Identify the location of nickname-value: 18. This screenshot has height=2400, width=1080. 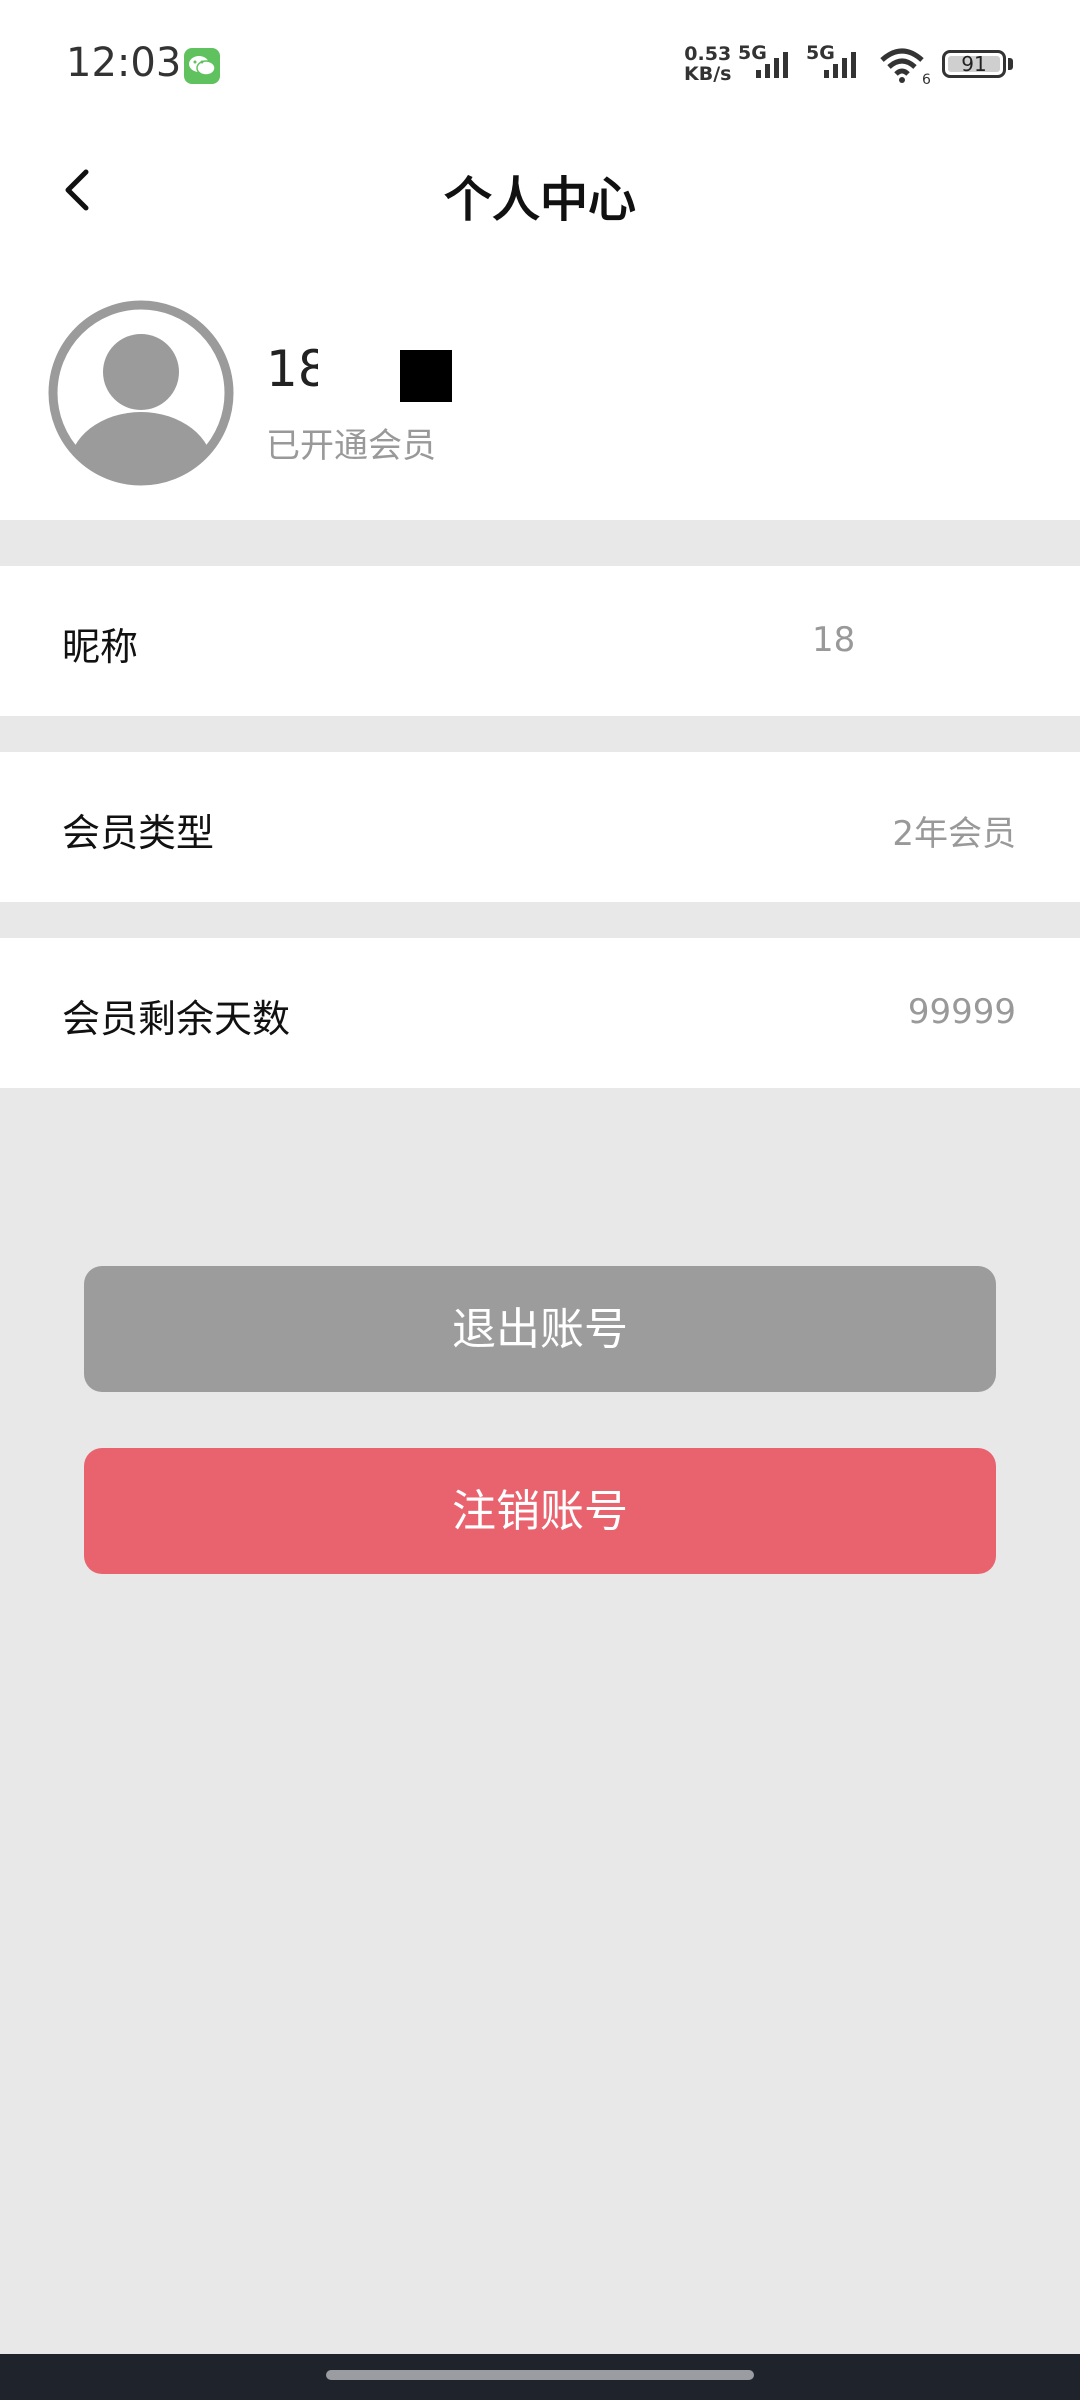
(834, 640).